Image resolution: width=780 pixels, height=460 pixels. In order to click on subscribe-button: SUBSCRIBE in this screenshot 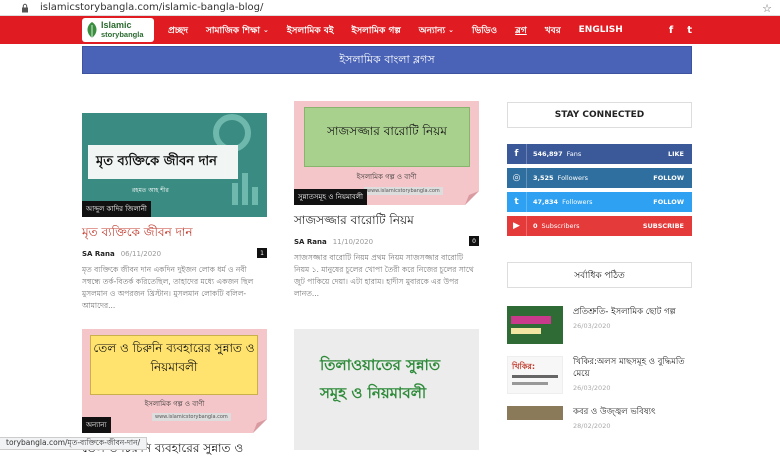, I will do `click(663, 226)`.